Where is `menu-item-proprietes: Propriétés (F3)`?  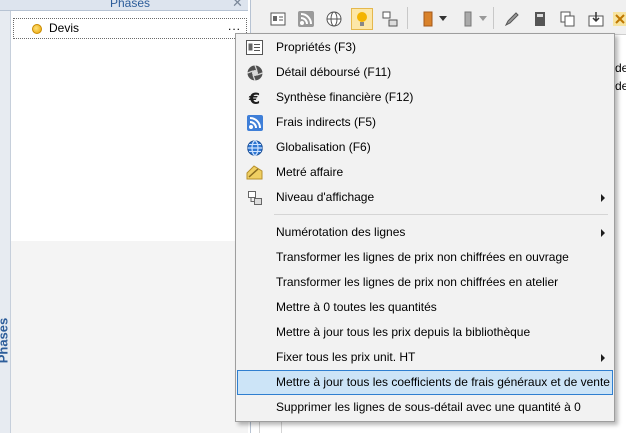 menu-item-proprietes: Propriétés (F3) is located at coordinates (425, 47).